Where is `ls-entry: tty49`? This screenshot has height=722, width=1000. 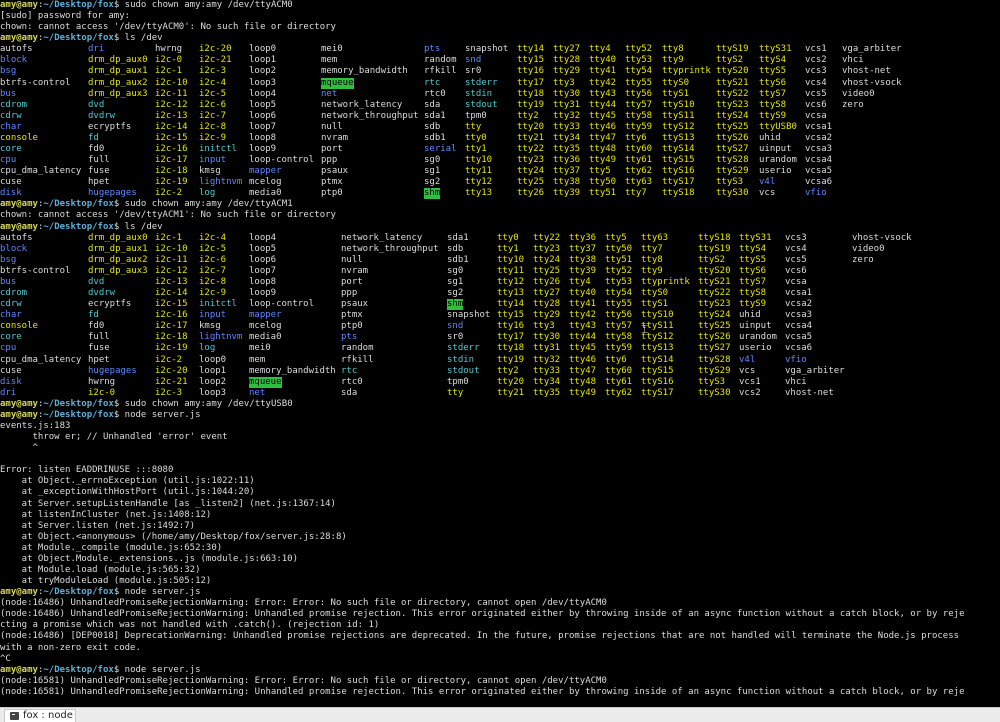
ls-entry: tty49 is located at coordinates (603, 160).